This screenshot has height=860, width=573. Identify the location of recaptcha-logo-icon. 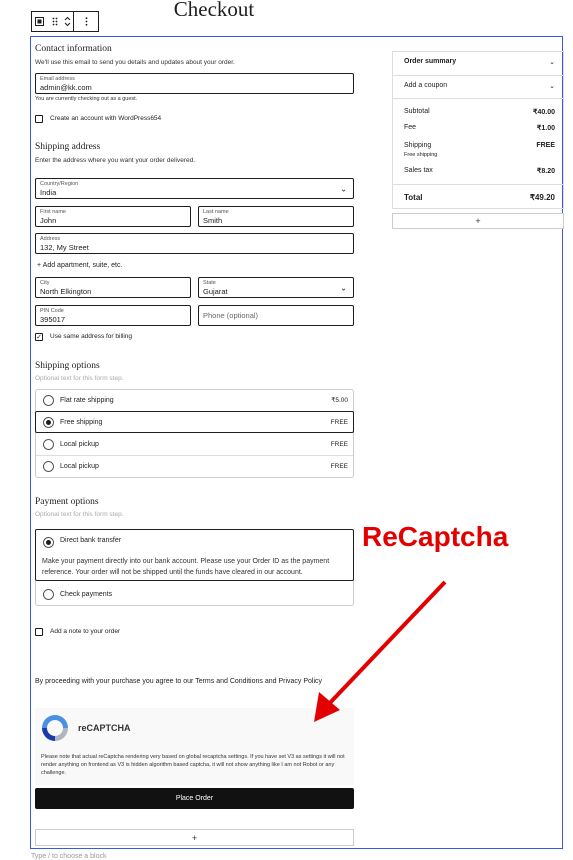
(55, 728).